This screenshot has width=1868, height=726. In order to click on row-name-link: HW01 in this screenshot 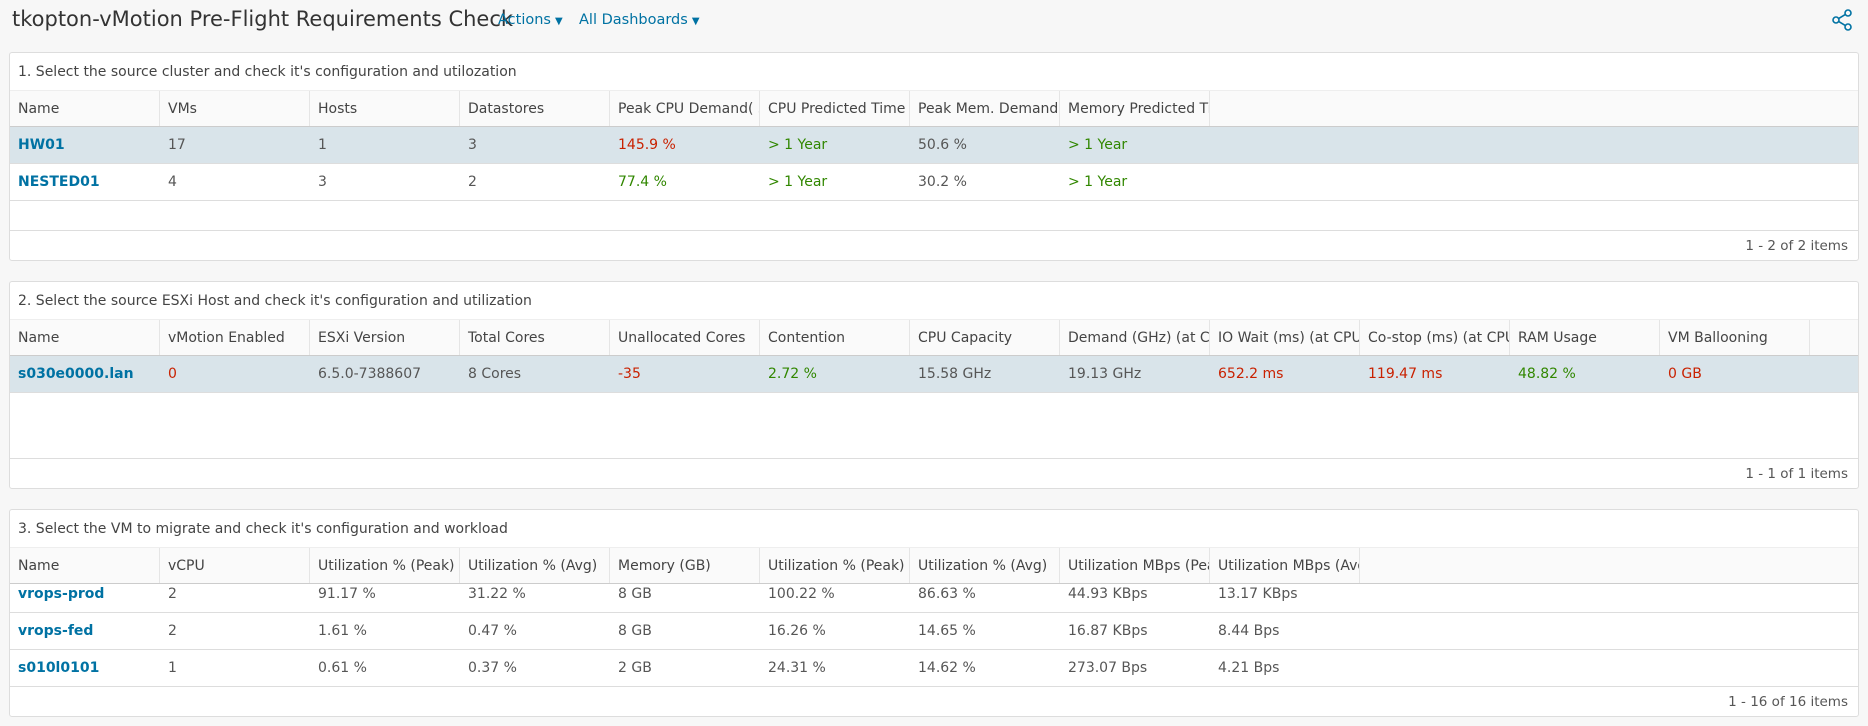, I will do `click(85, 145)`.